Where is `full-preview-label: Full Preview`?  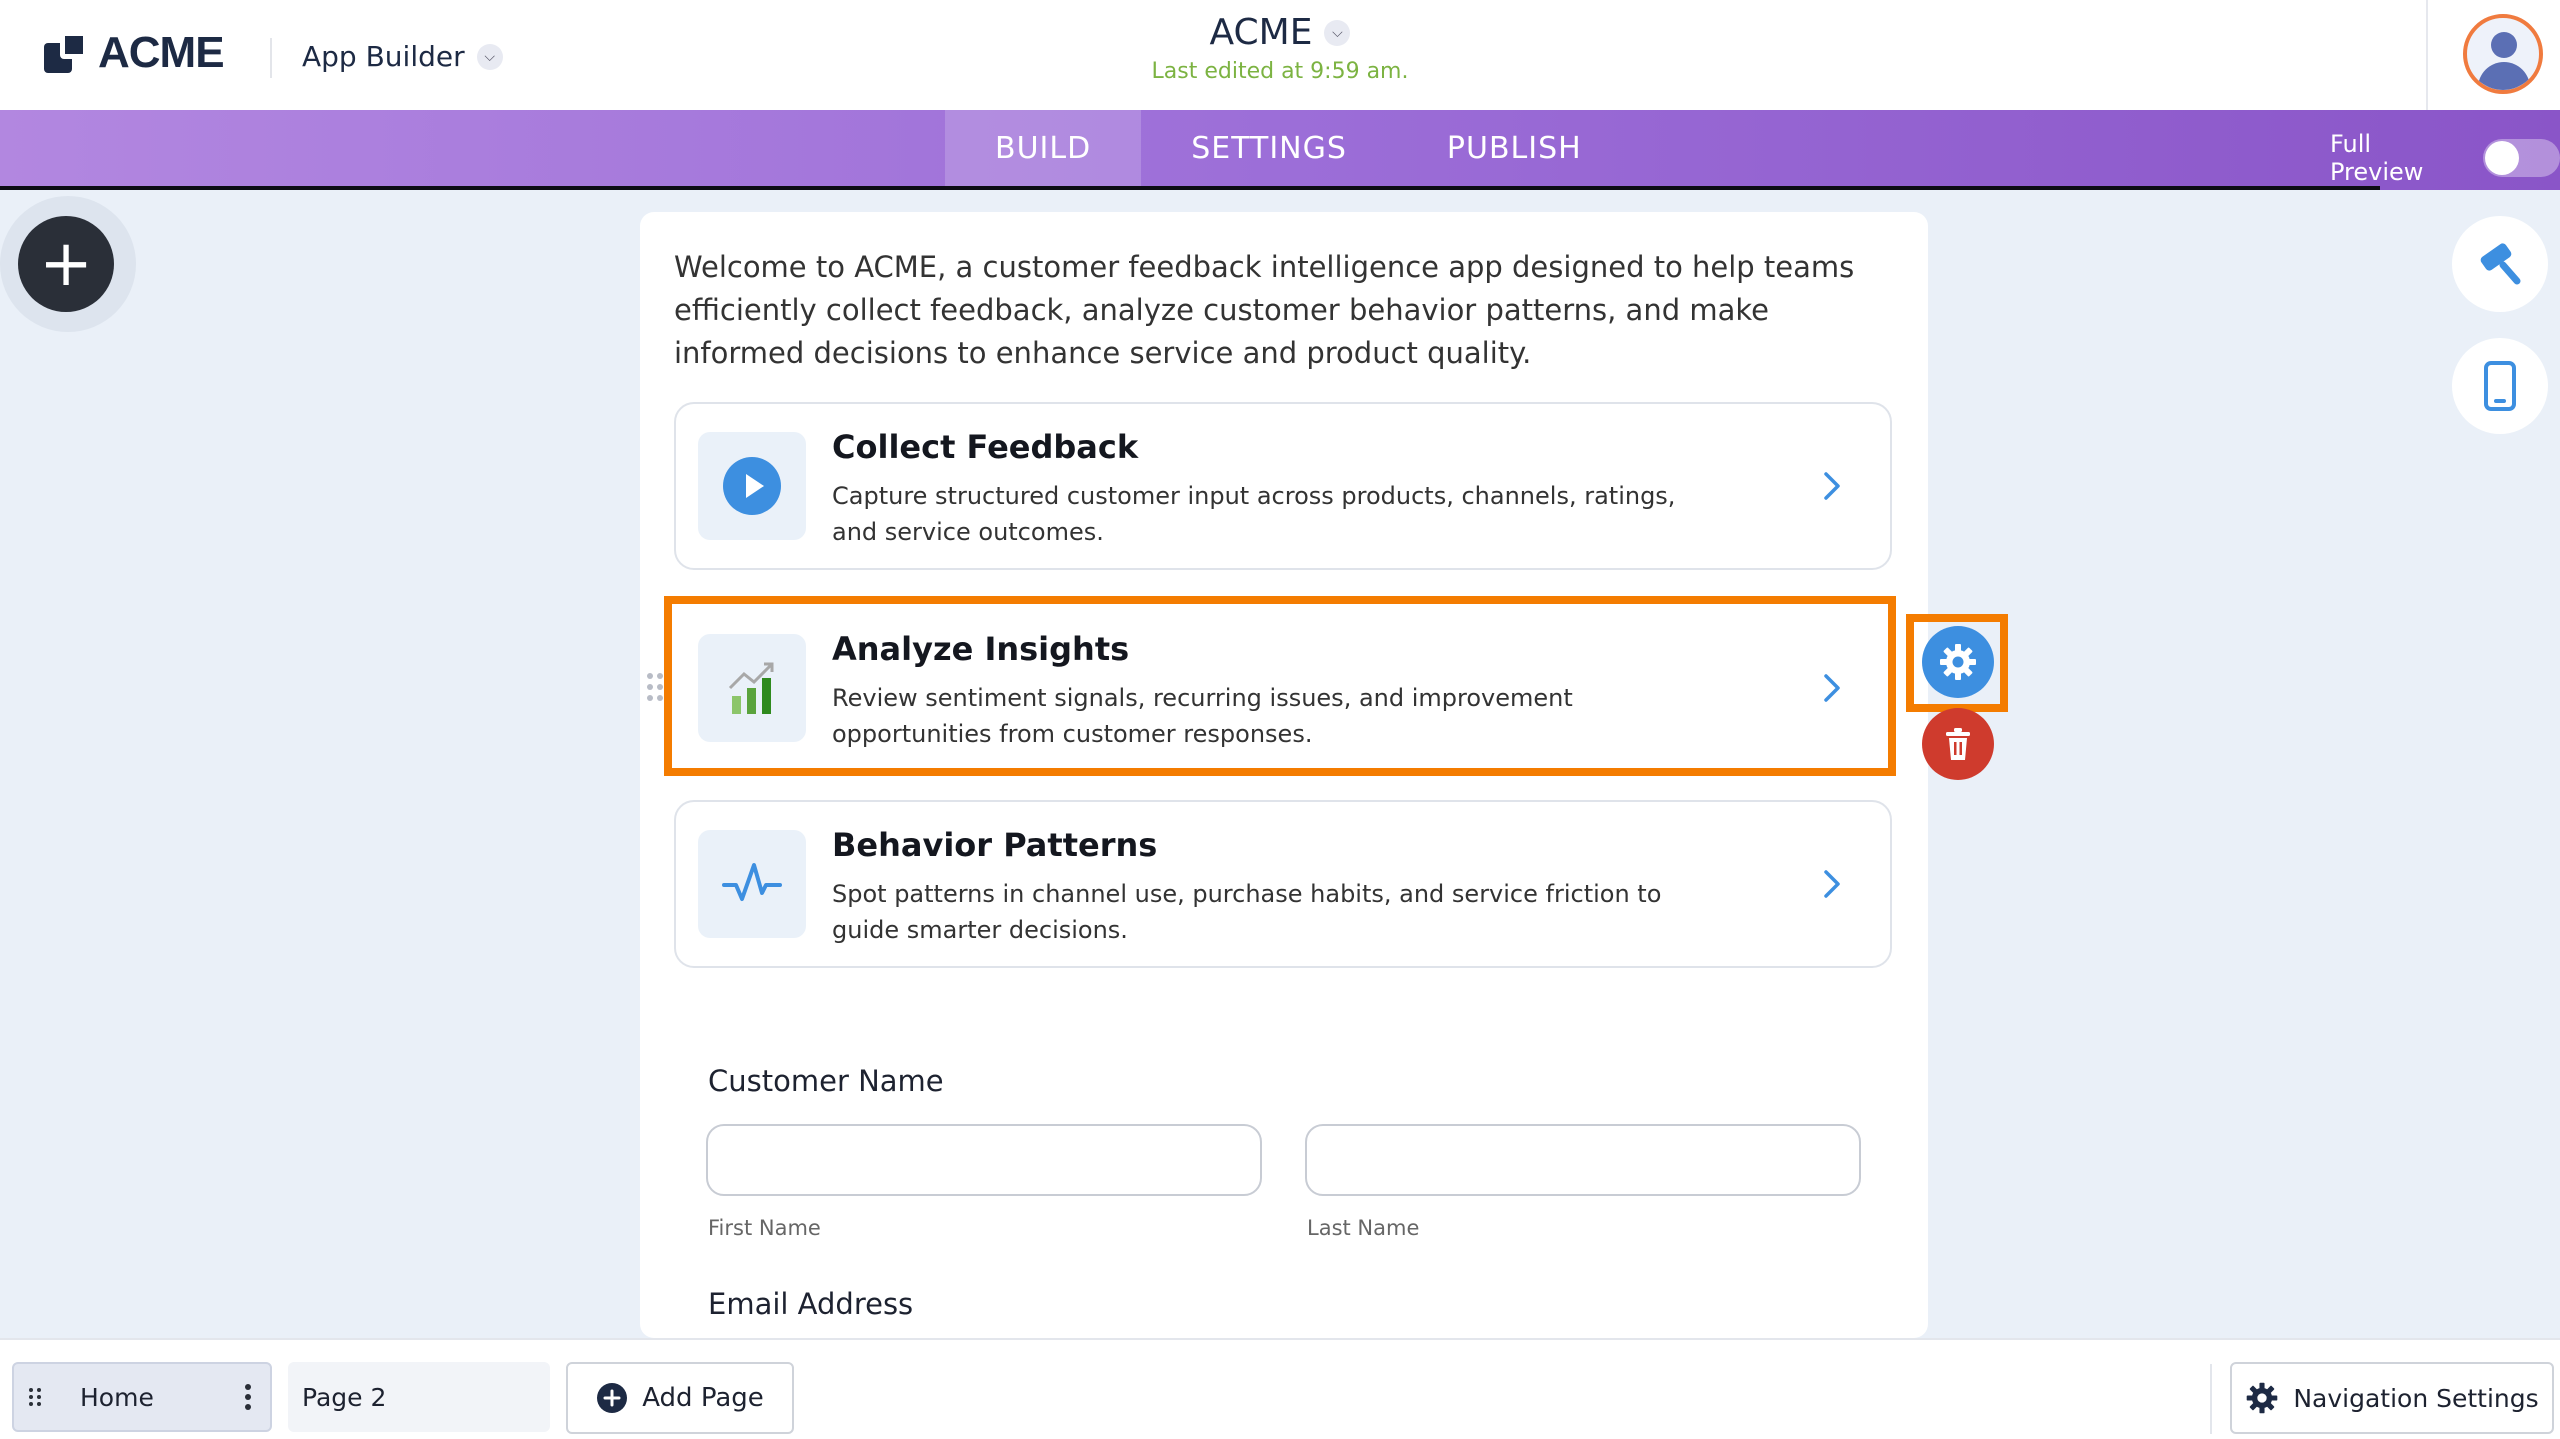
full-preview-label: Full Preview is located at coordinates (2377, 158).